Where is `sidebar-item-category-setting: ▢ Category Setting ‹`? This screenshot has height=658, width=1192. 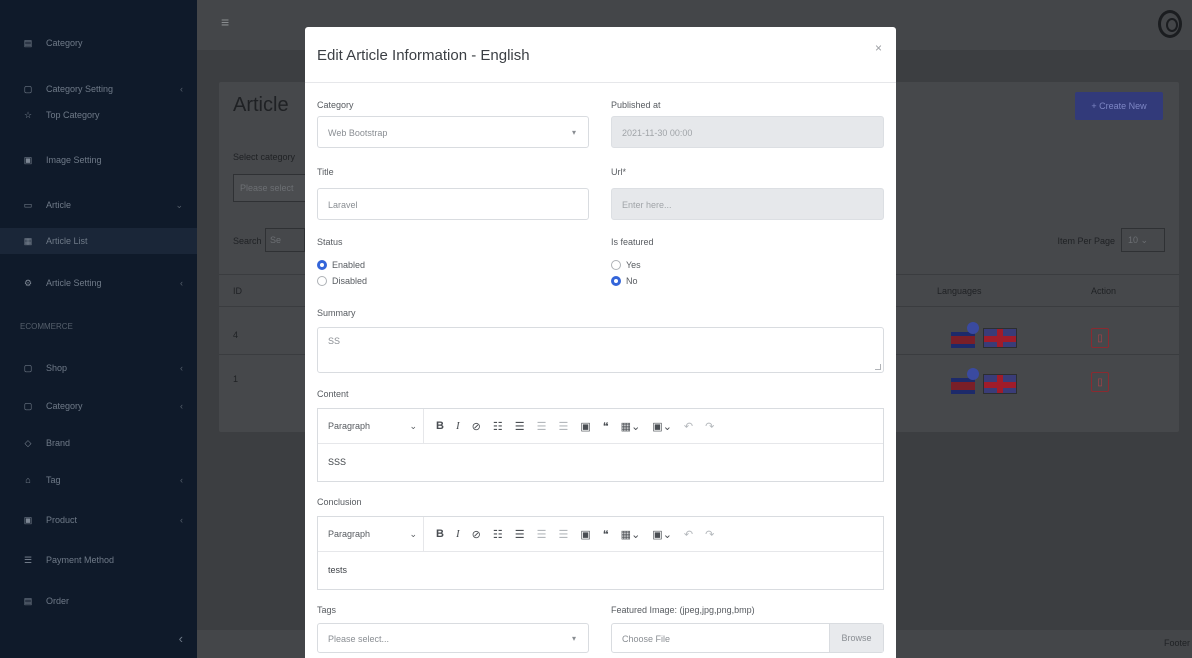 sidebar-item-category-setting: ▢ Category Setting ‹ is located at coordinates (98, 89).